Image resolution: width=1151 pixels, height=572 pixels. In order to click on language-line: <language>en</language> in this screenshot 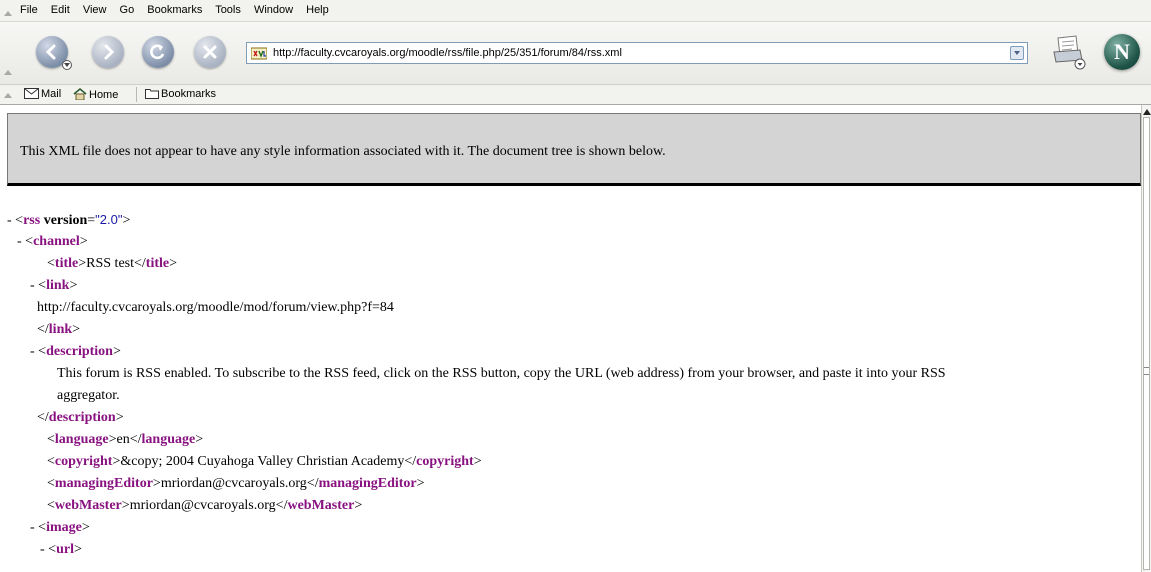, I will do `click(125, 439)`.